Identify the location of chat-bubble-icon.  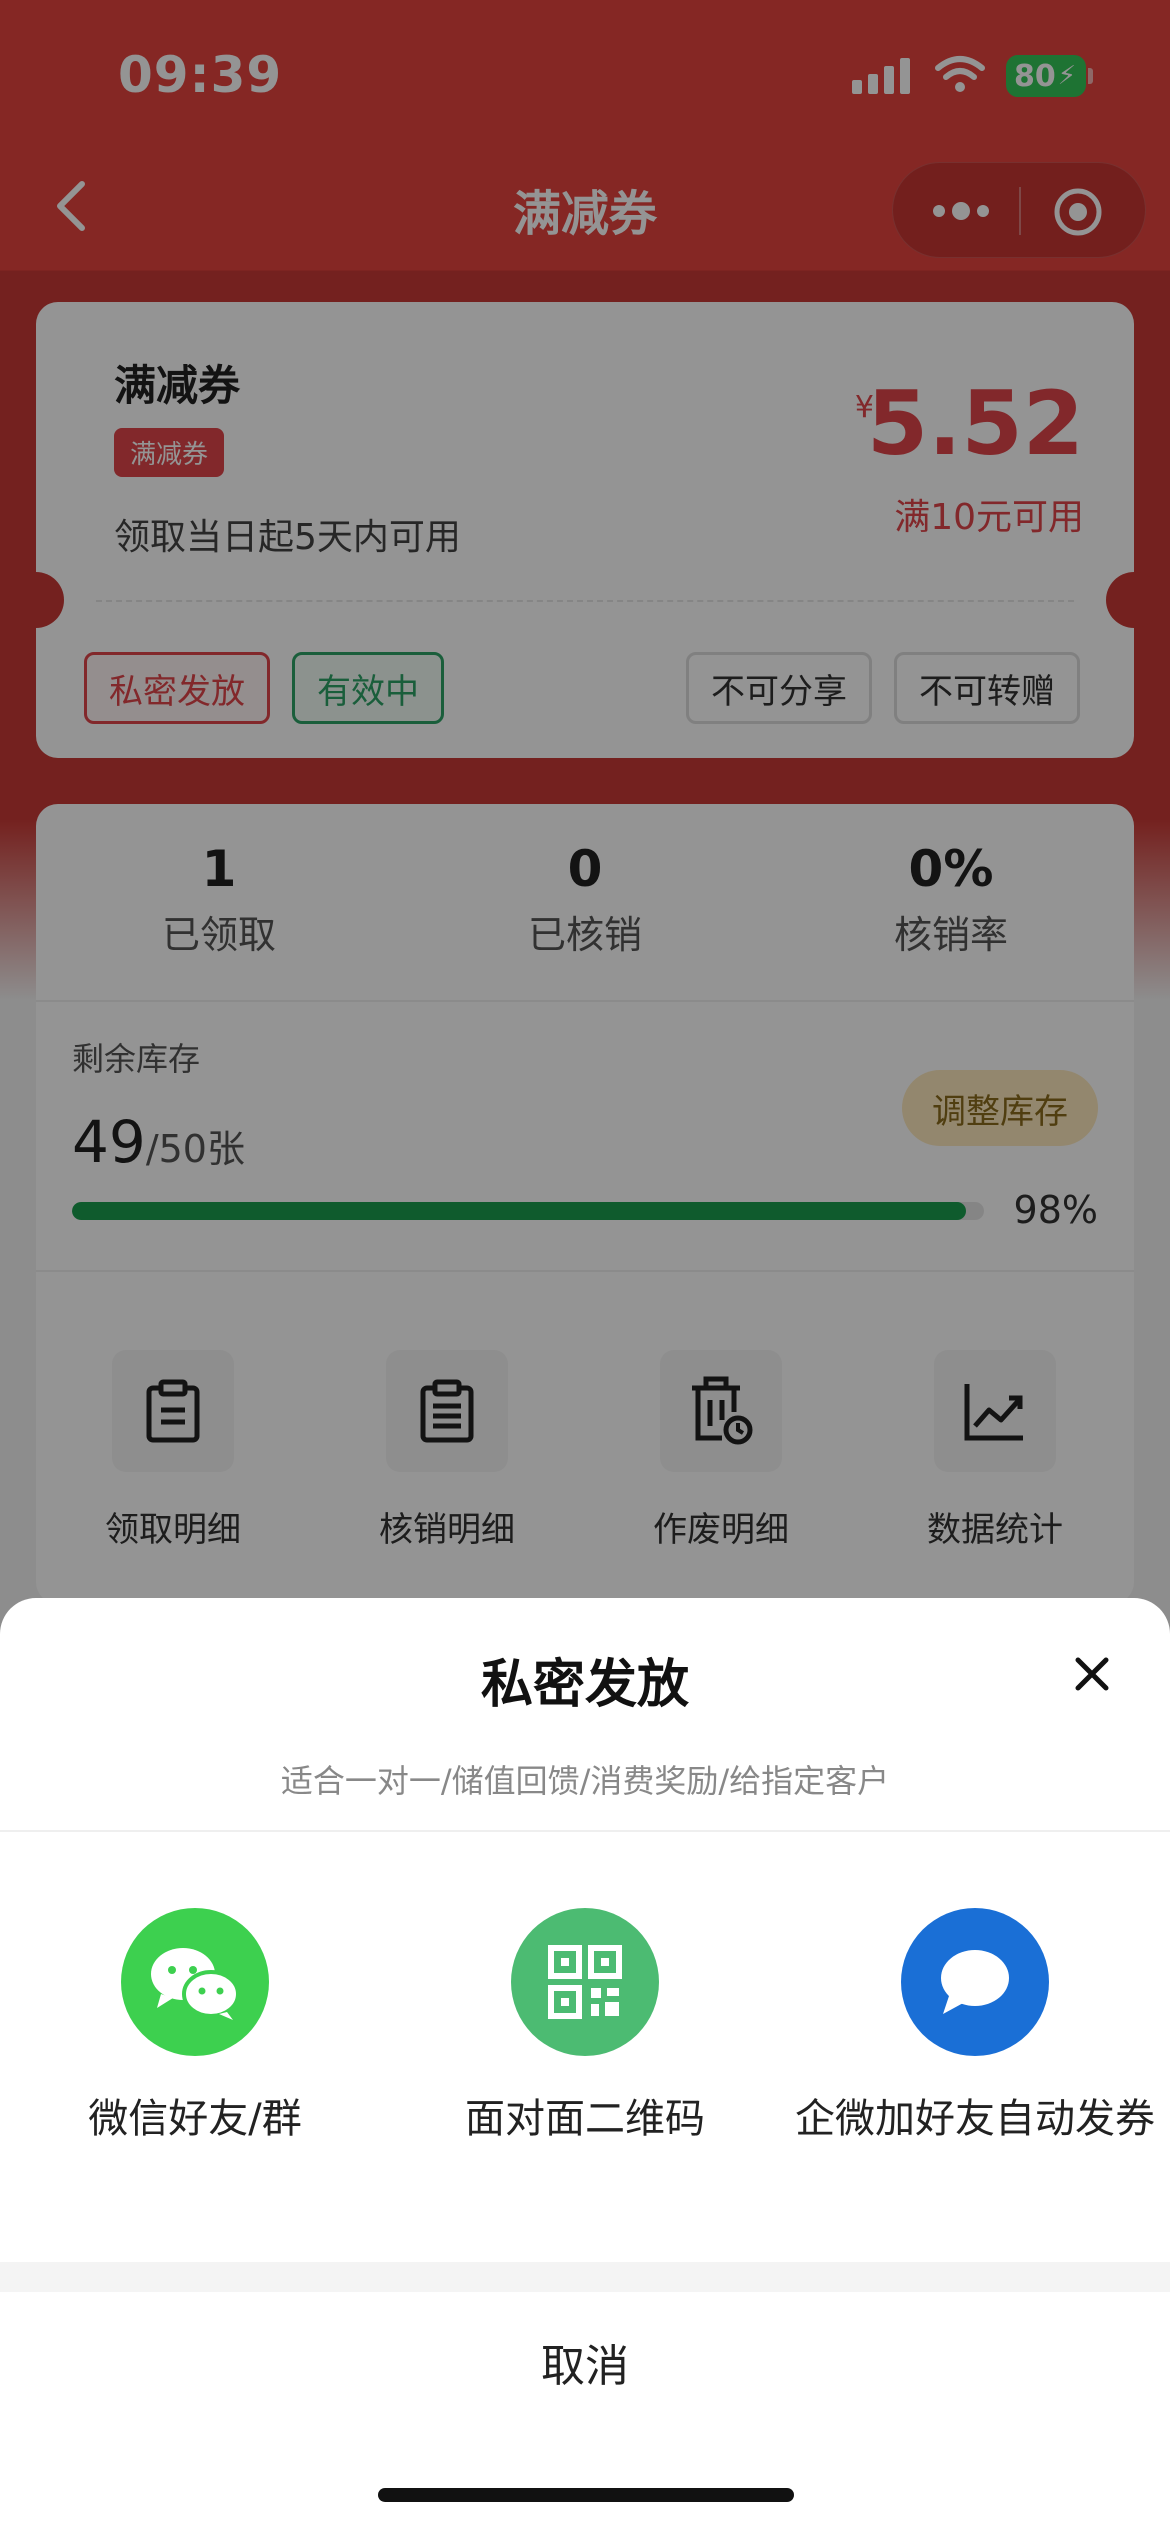
(975, 1982).